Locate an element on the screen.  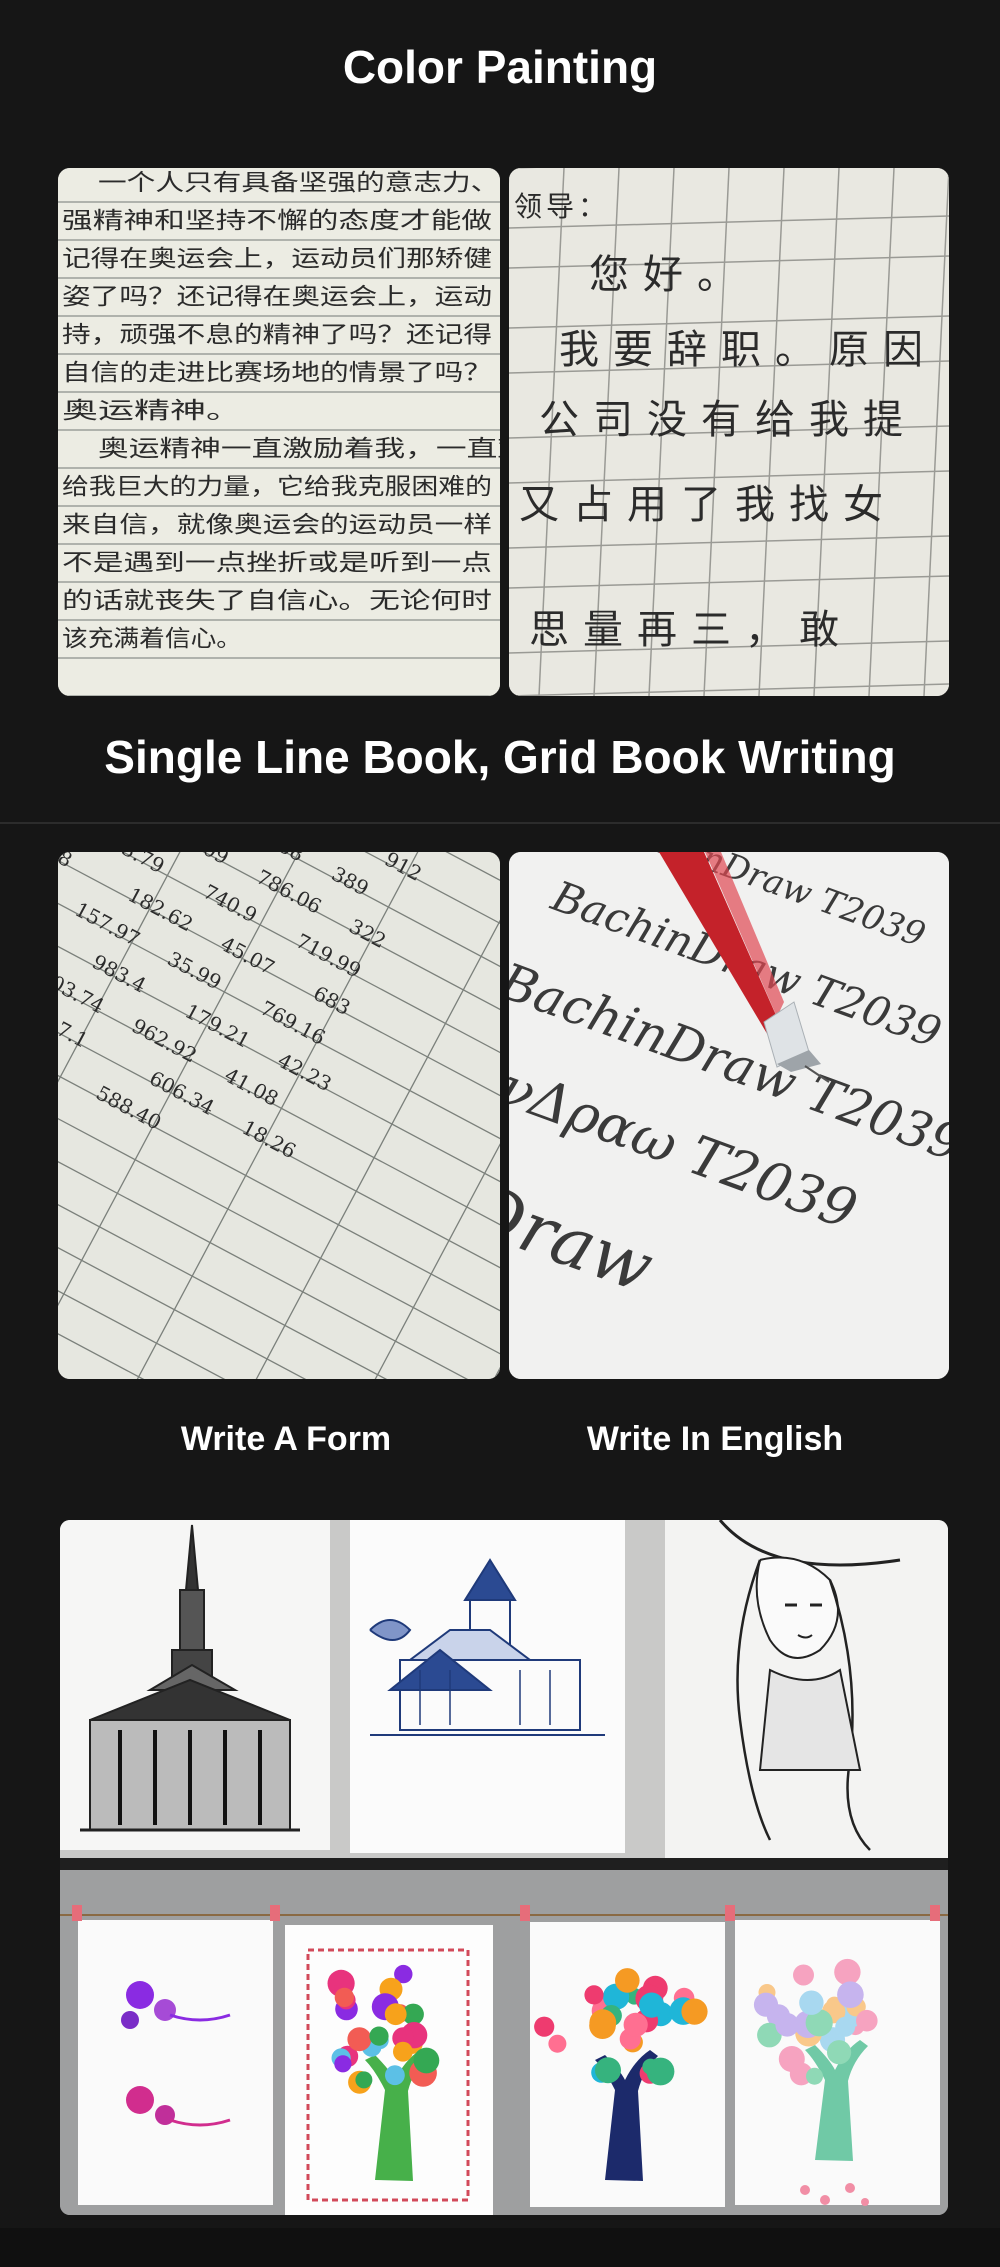
handwritten-grid-line: 您好。 is located at coordinates (670, 275).